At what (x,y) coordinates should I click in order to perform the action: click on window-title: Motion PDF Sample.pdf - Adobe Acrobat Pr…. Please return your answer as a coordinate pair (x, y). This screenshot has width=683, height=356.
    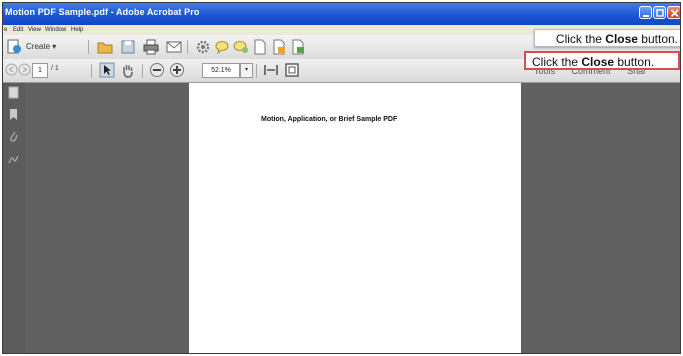
    Looking at the image, I should click on (102, 12).